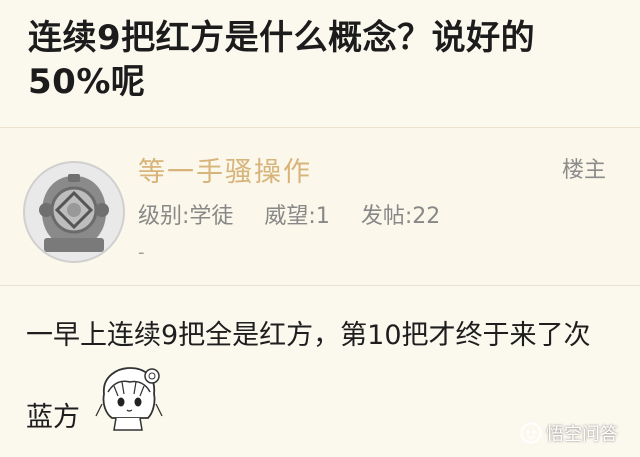  Describe the element at coordinates (297, 216) in the screenshot. I see `author-prestige: 威望:1` at that location.